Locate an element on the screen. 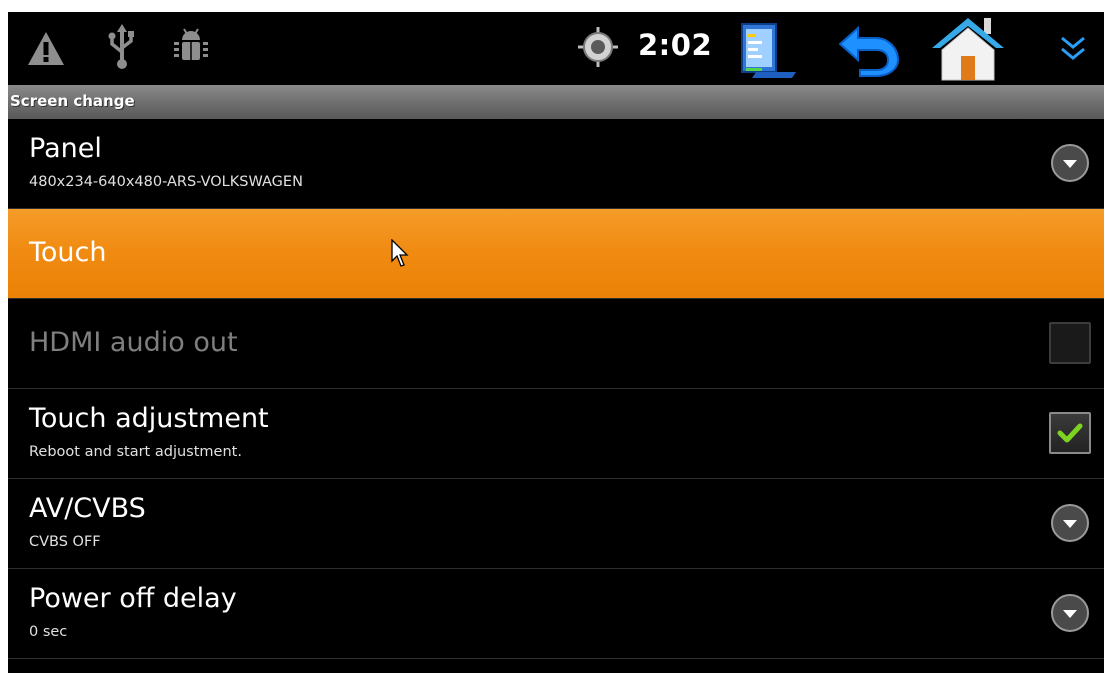 This screenshot has width=1105, height=673. setting-av-cvbs: AV/CVBS CVBS OFF is located at coordinates (556, 524).